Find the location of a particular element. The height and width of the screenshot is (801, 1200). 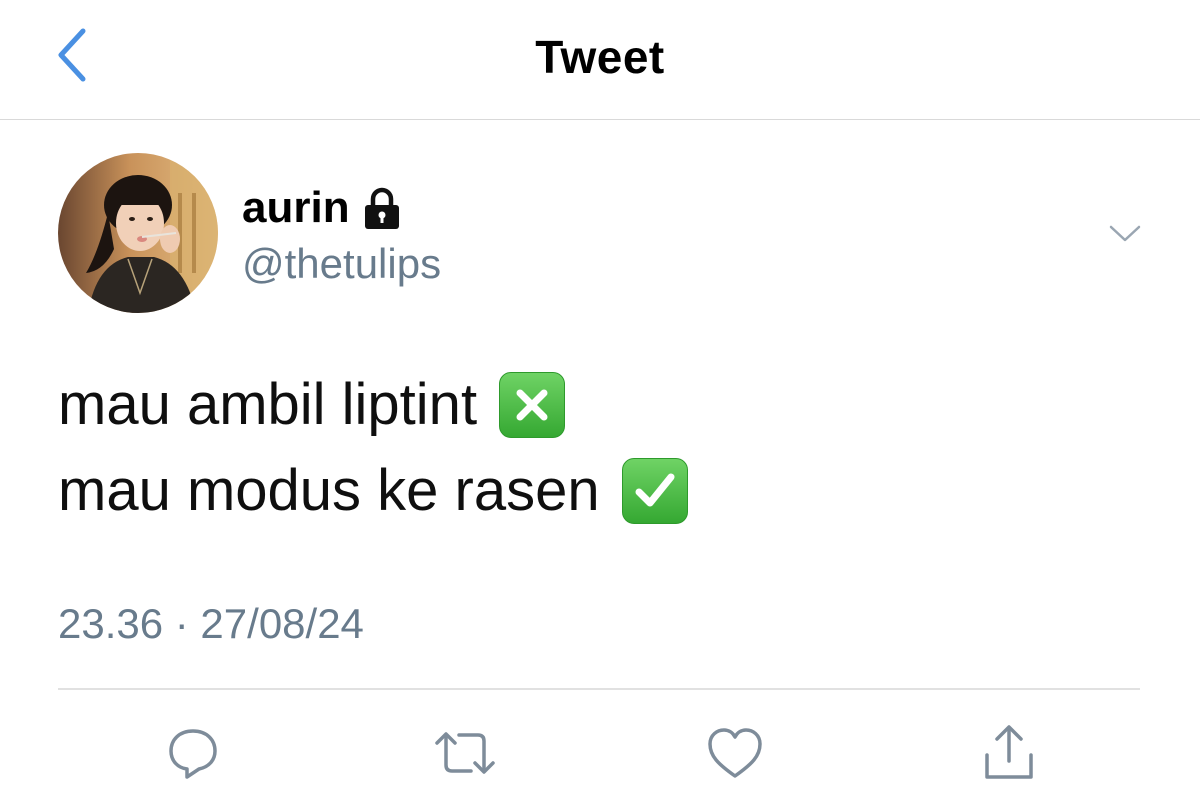

user-handle: @thetulips is located at coordinates (341, 264).